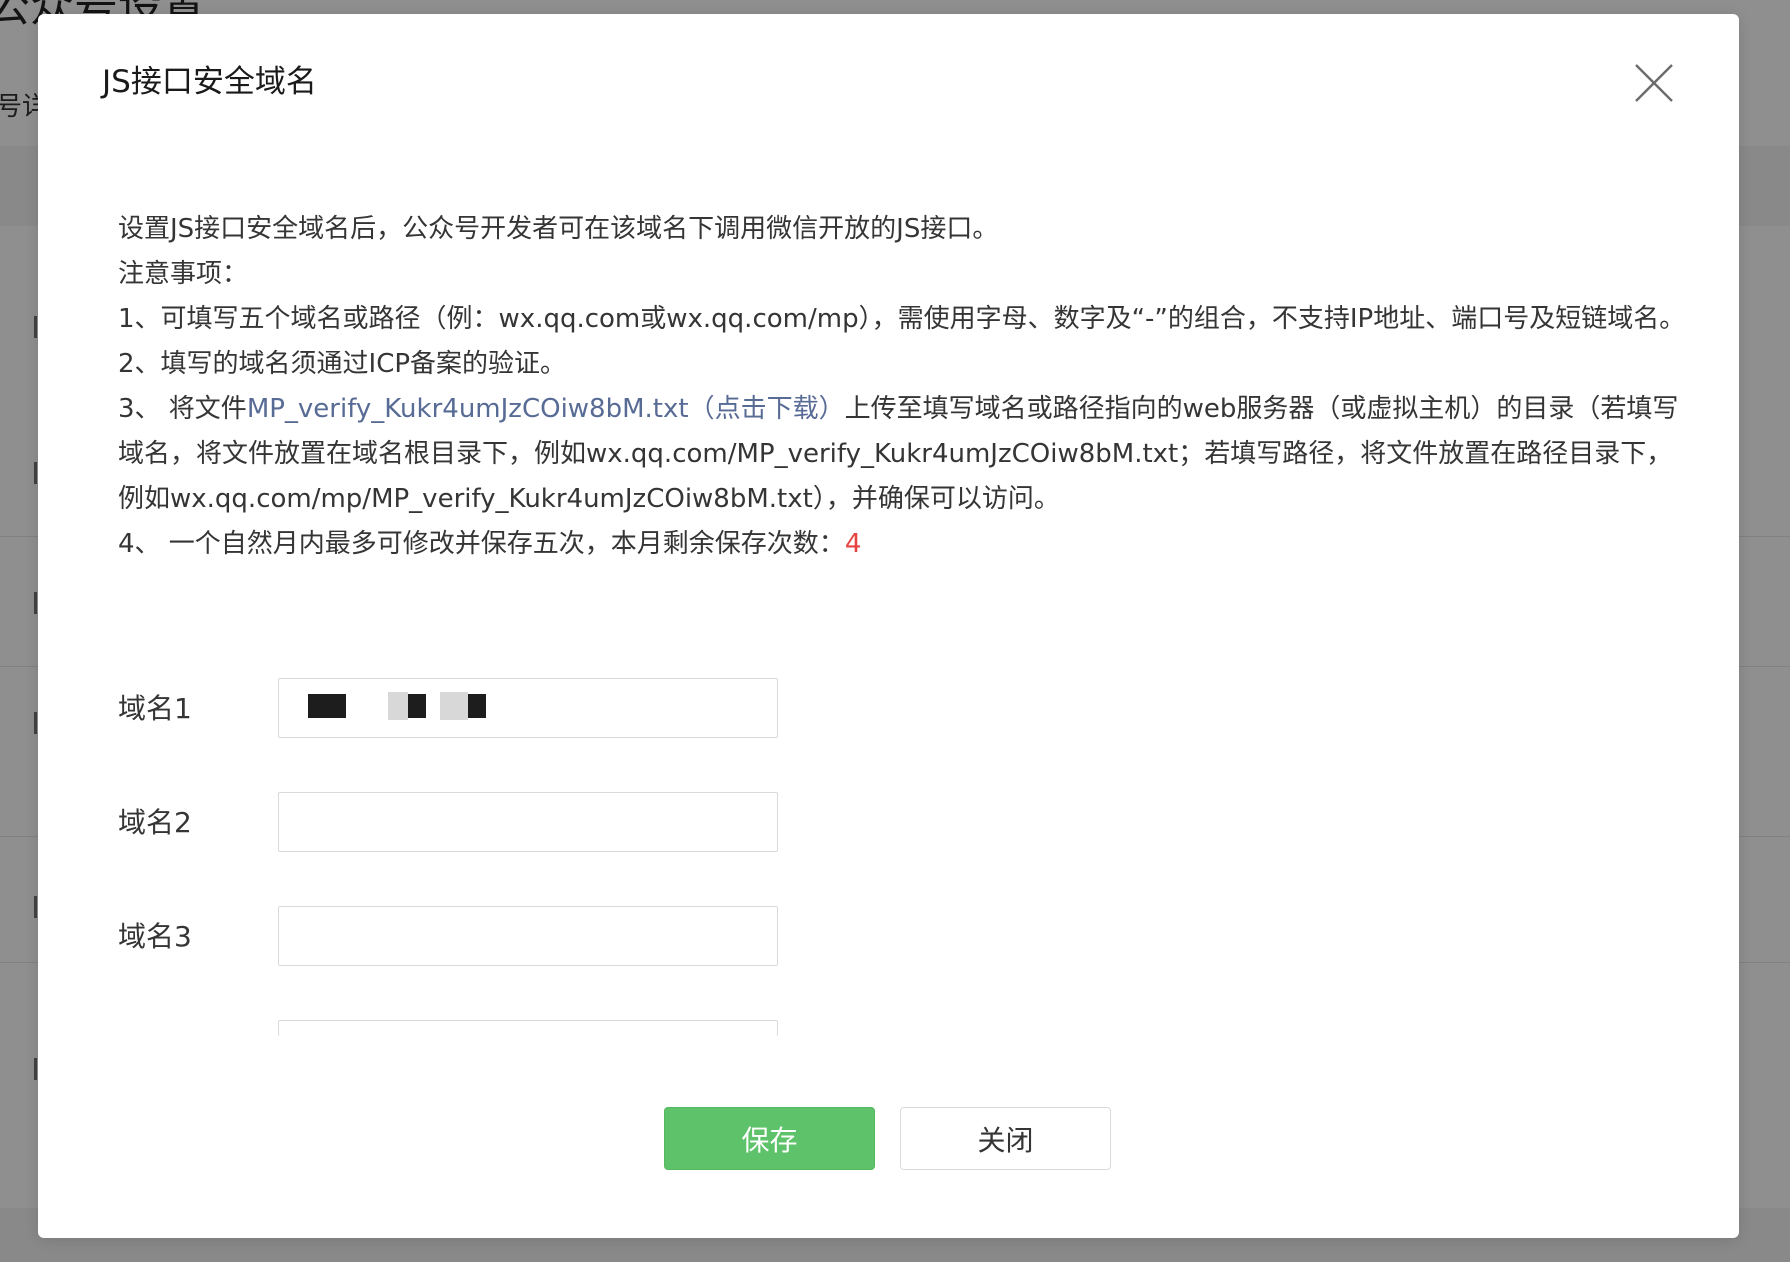 The height and width of the screenshot is (1262, 1790). I want to click on save-button: 保存, so click(769, 1138).